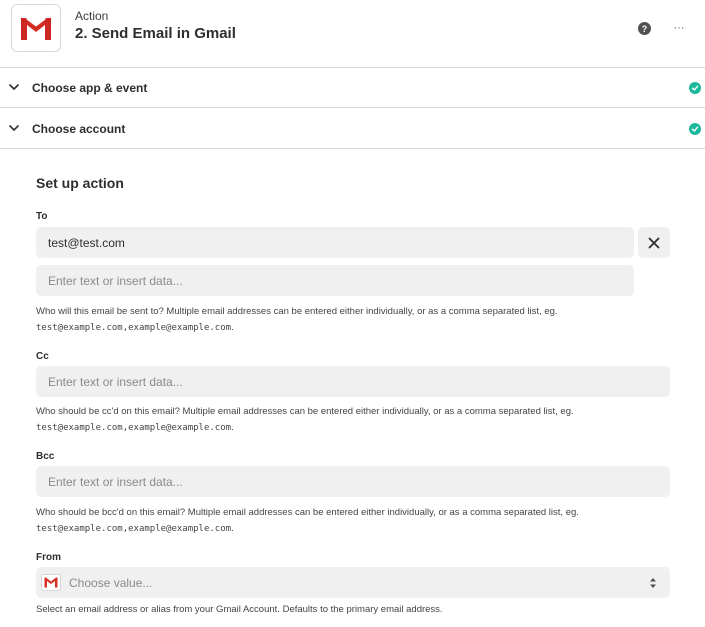 The height and width of the screenshot is (627, 705). I want to click on bcc-label: Bcc, so click(45, 456).